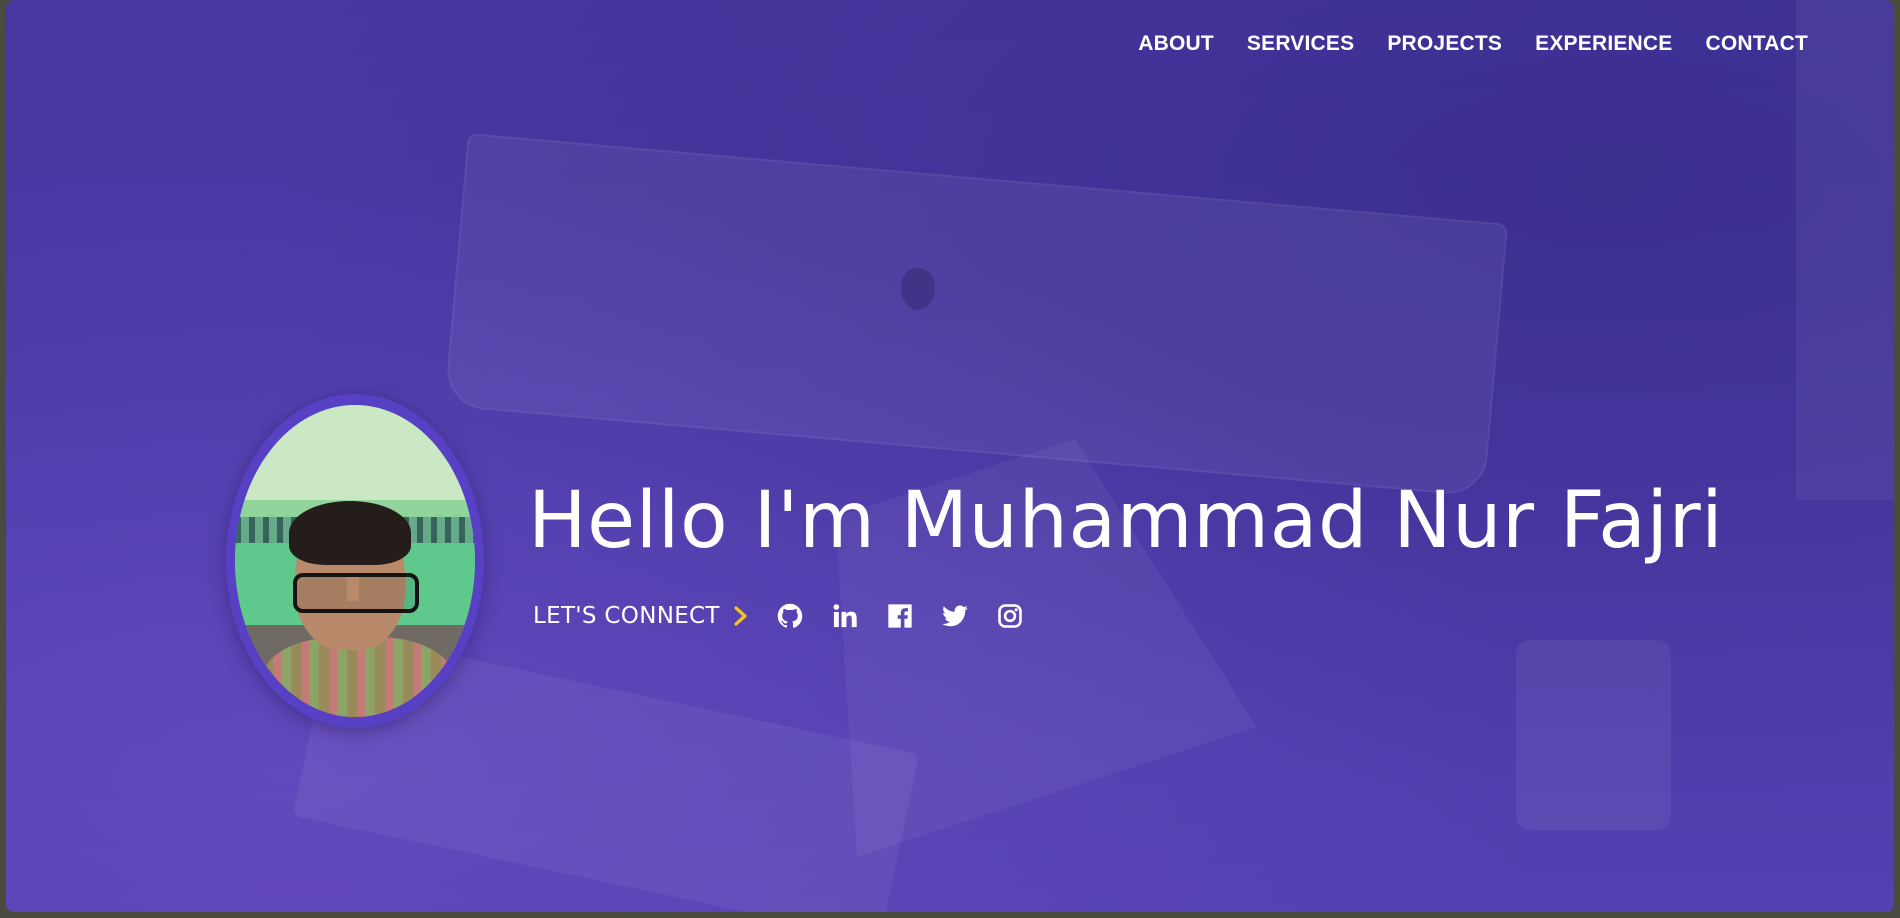  I want to click on chevron-right-icon, so click(741, 616).